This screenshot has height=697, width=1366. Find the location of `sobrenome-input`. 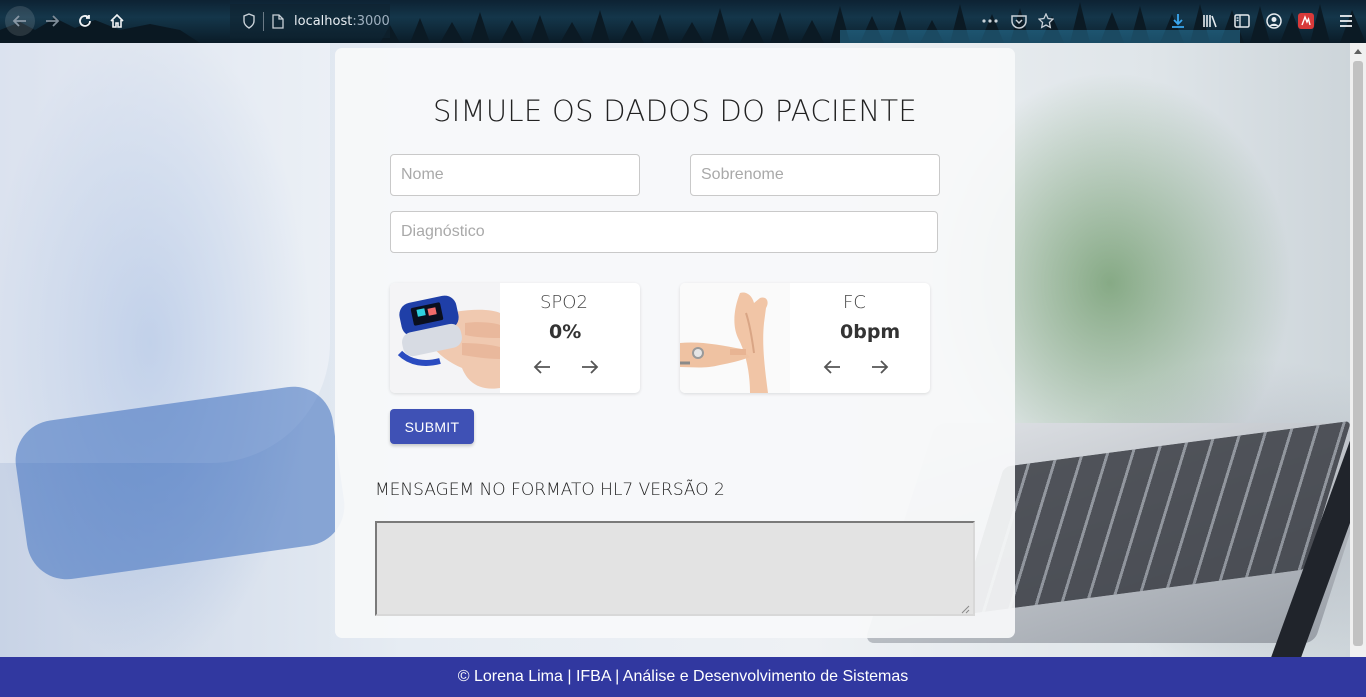

sobrenome-input is located at coordinates (815, 175).